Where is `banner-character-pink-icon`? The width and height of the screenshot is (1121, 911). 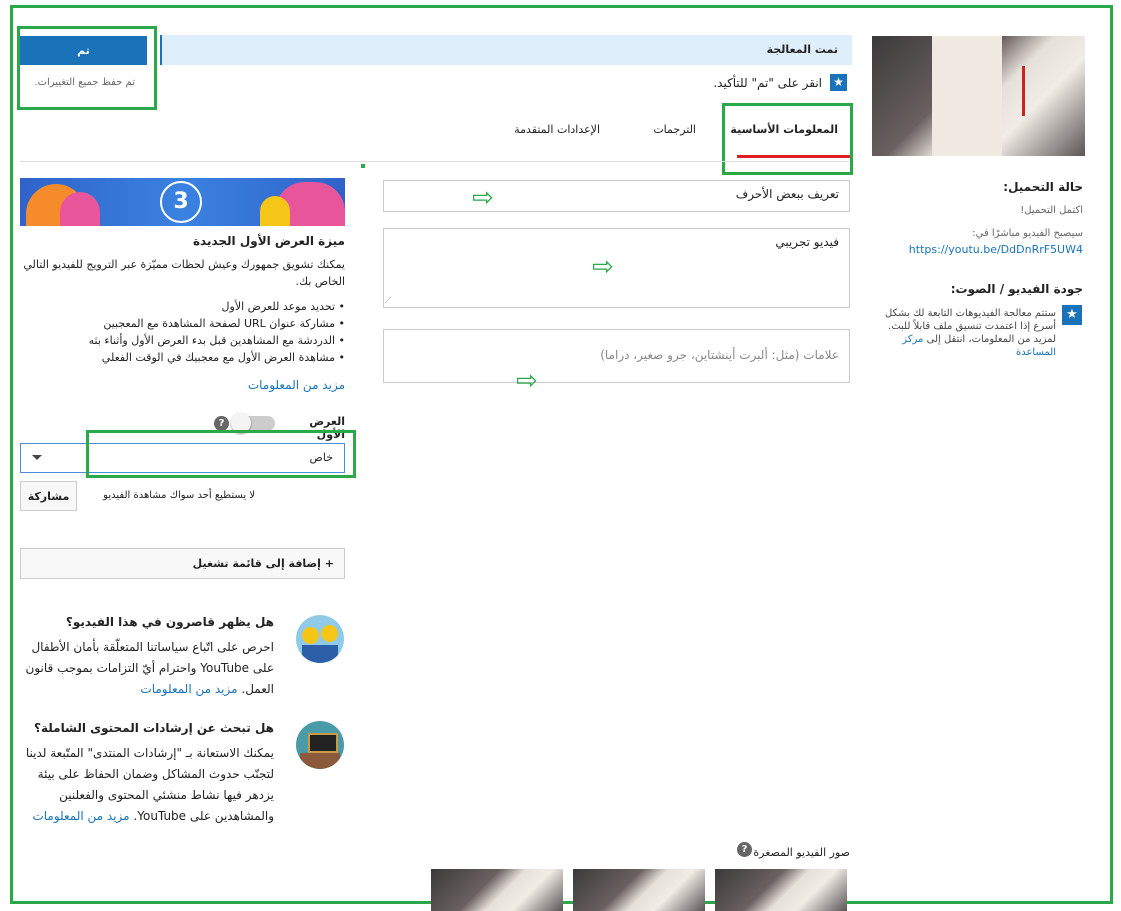
banner-character-pink-icon is located at coordinates (80, 209).